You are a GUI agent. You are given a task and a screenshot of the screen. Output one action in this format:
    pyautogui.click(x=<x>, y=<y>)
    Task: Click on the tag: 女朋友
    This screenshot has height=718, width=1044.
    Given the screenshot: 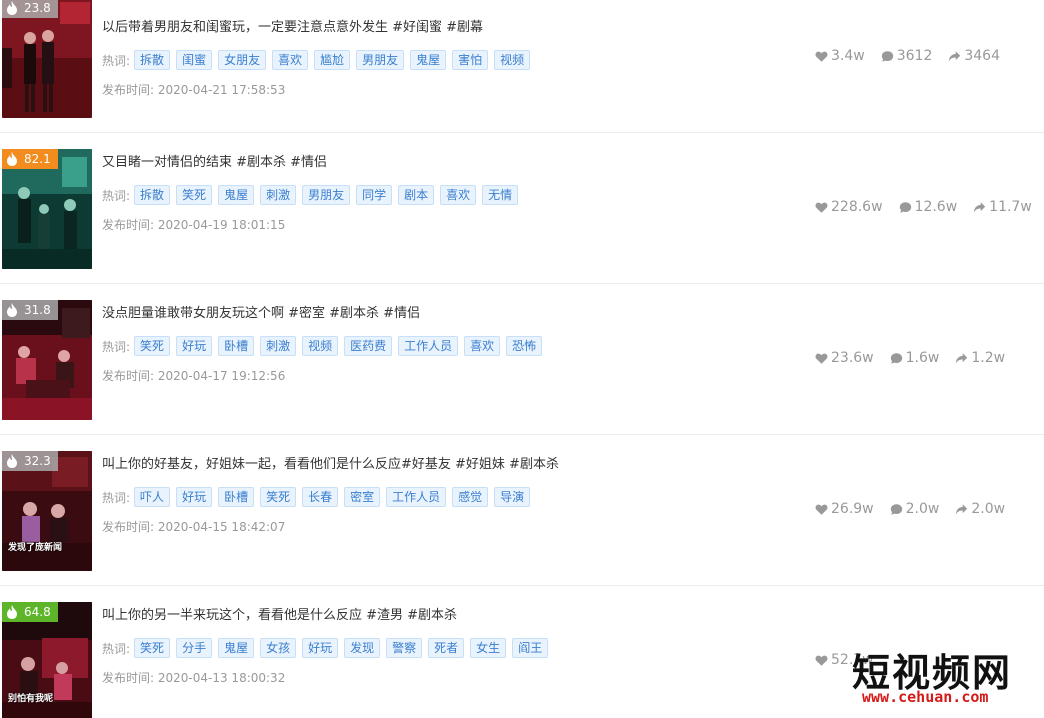 What is the action you would take?
    pyautogui.click(x=242, y=60)
    